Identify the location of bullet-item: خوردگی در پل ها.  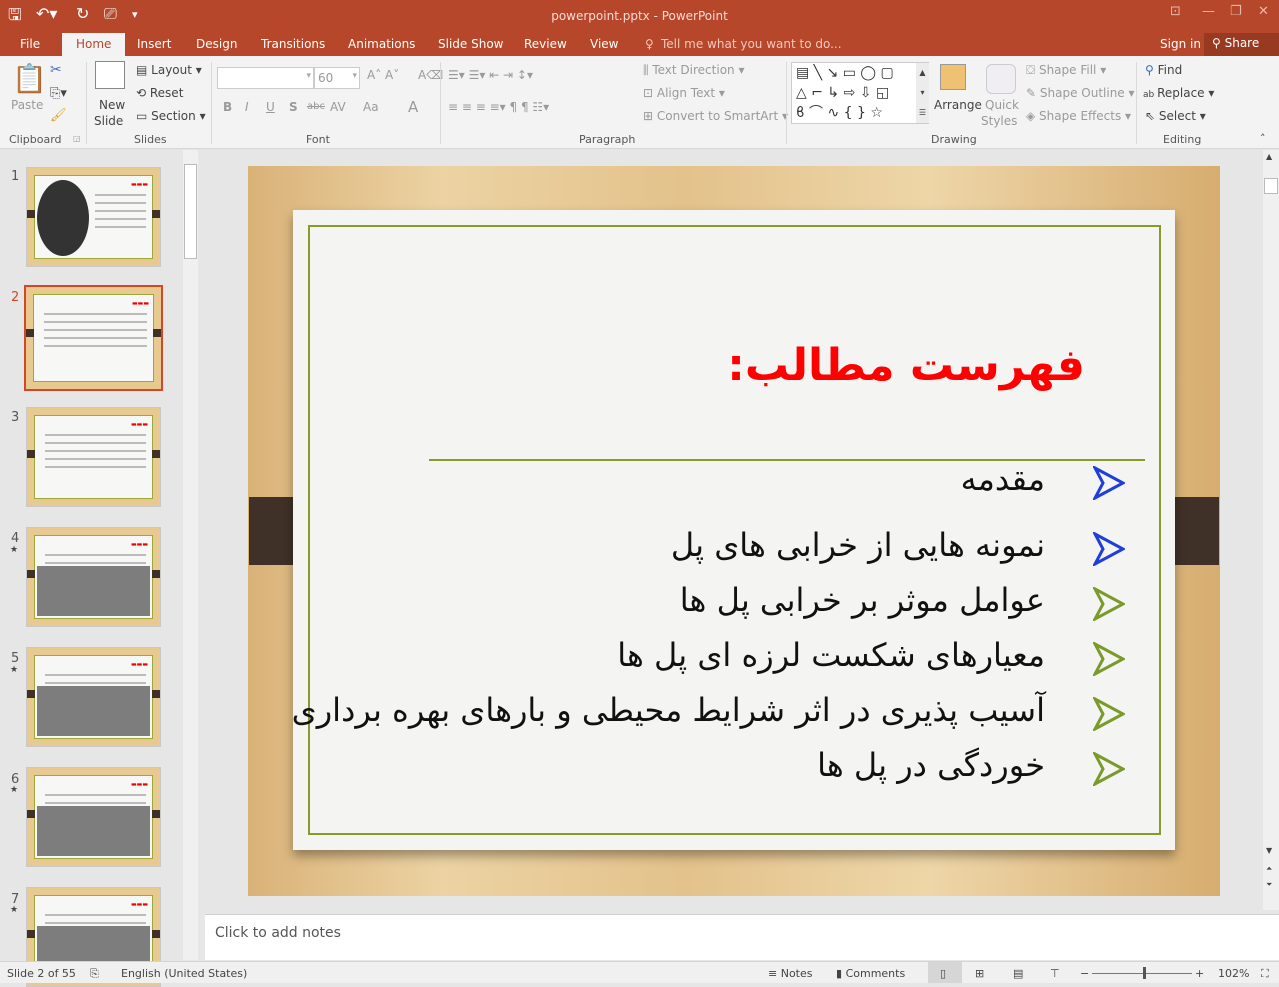
(931, 765).